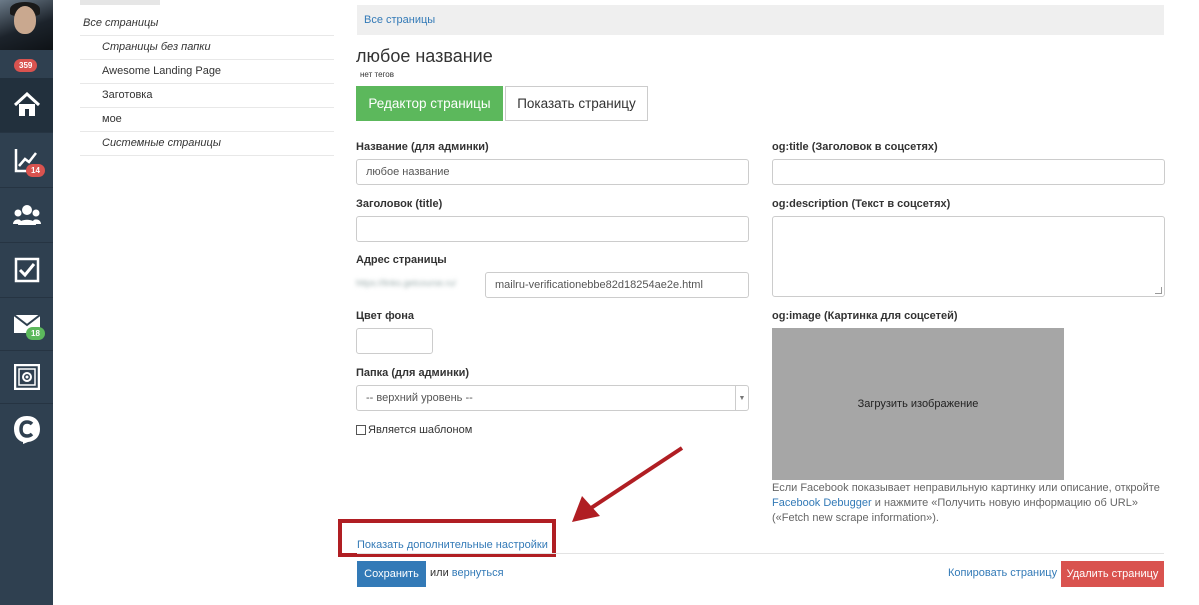  What do you see at coordinates (760, 20) in the screenshot?
I see `breadcrumb: Все страницы` at bounding box center [760, 20].